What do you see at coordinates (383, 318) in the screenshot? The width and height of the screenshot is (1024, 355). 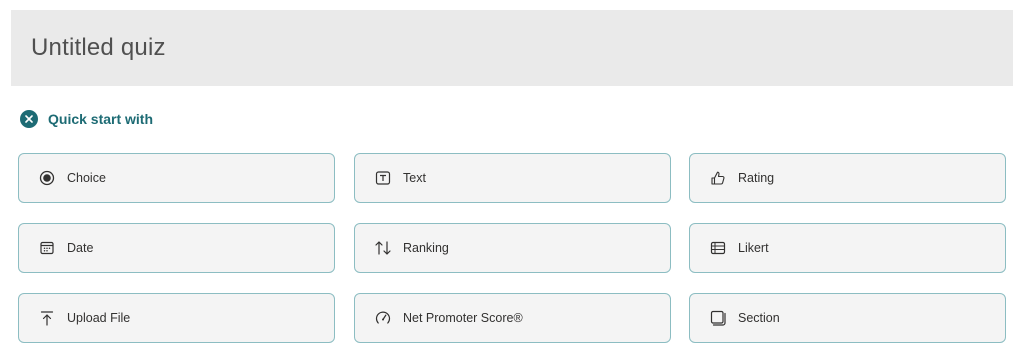 I see `gauge-icon` at bounding box center [383, 318].